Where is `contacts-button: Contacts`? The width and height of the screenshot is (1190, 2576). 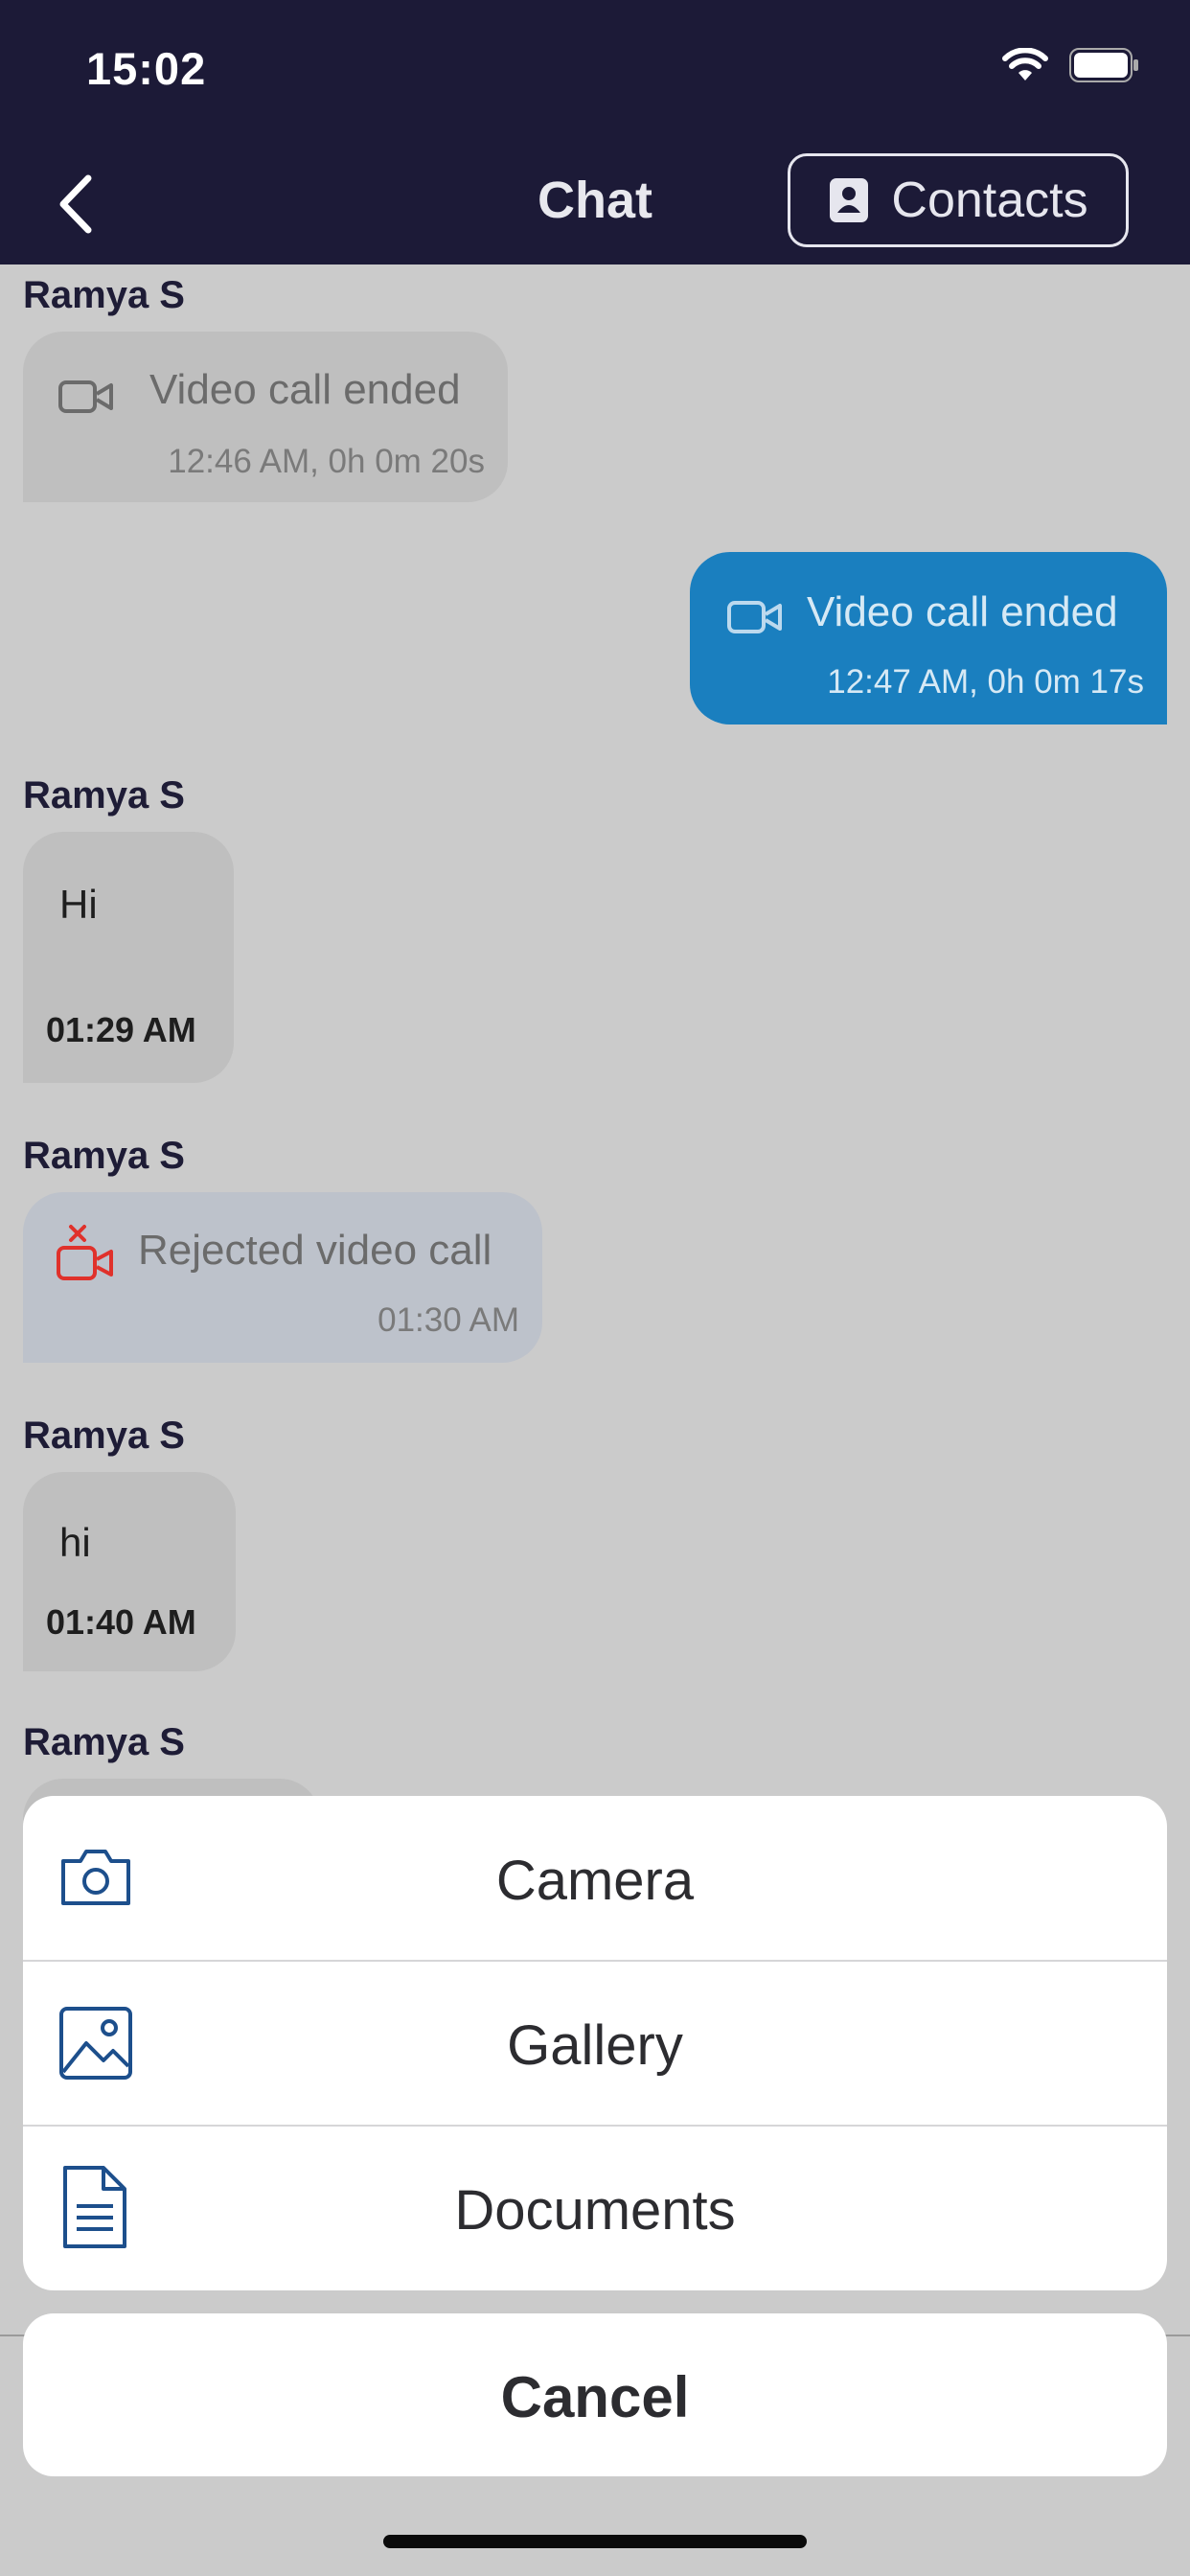
contacts-button: Contacts is located at coordinates (959, 200).